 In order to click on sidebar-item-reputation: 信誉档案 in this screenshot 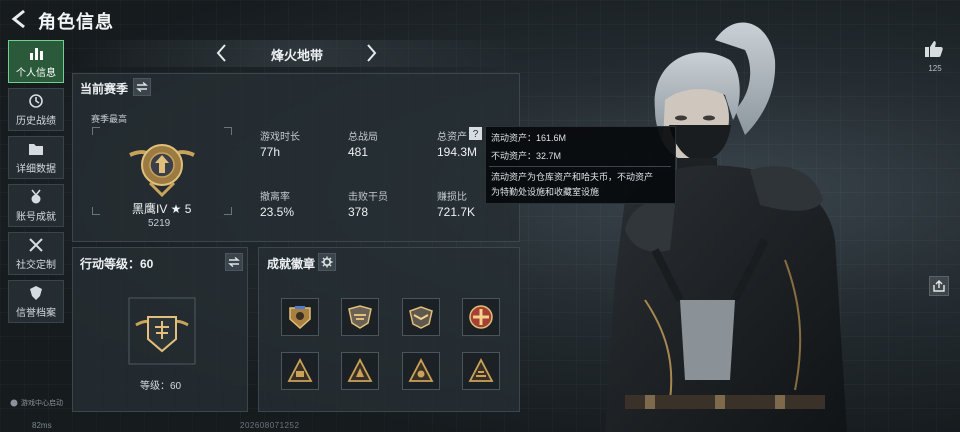, I will do `click(36, 301)`.